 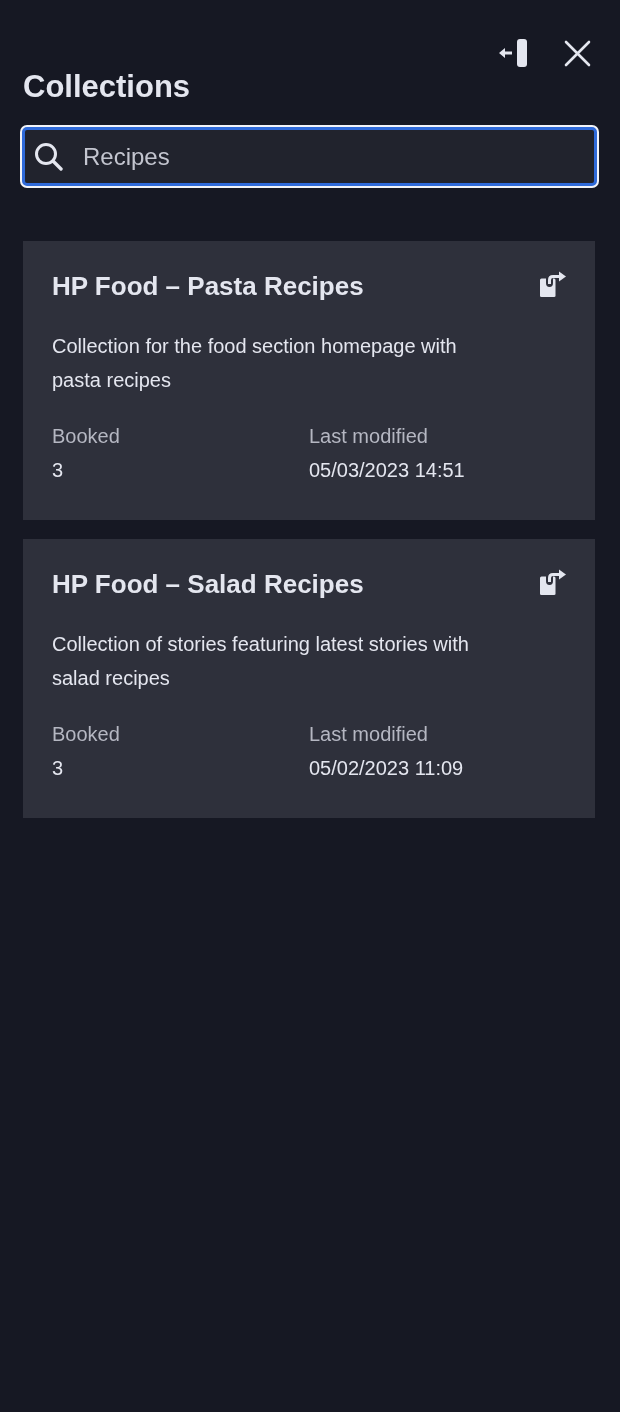 I want to click on panel-title: Collections, so click(x=107, y=87).